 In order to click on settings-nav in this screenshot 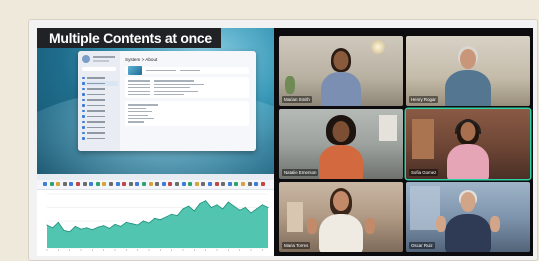, I will do `click(100, 108)`.